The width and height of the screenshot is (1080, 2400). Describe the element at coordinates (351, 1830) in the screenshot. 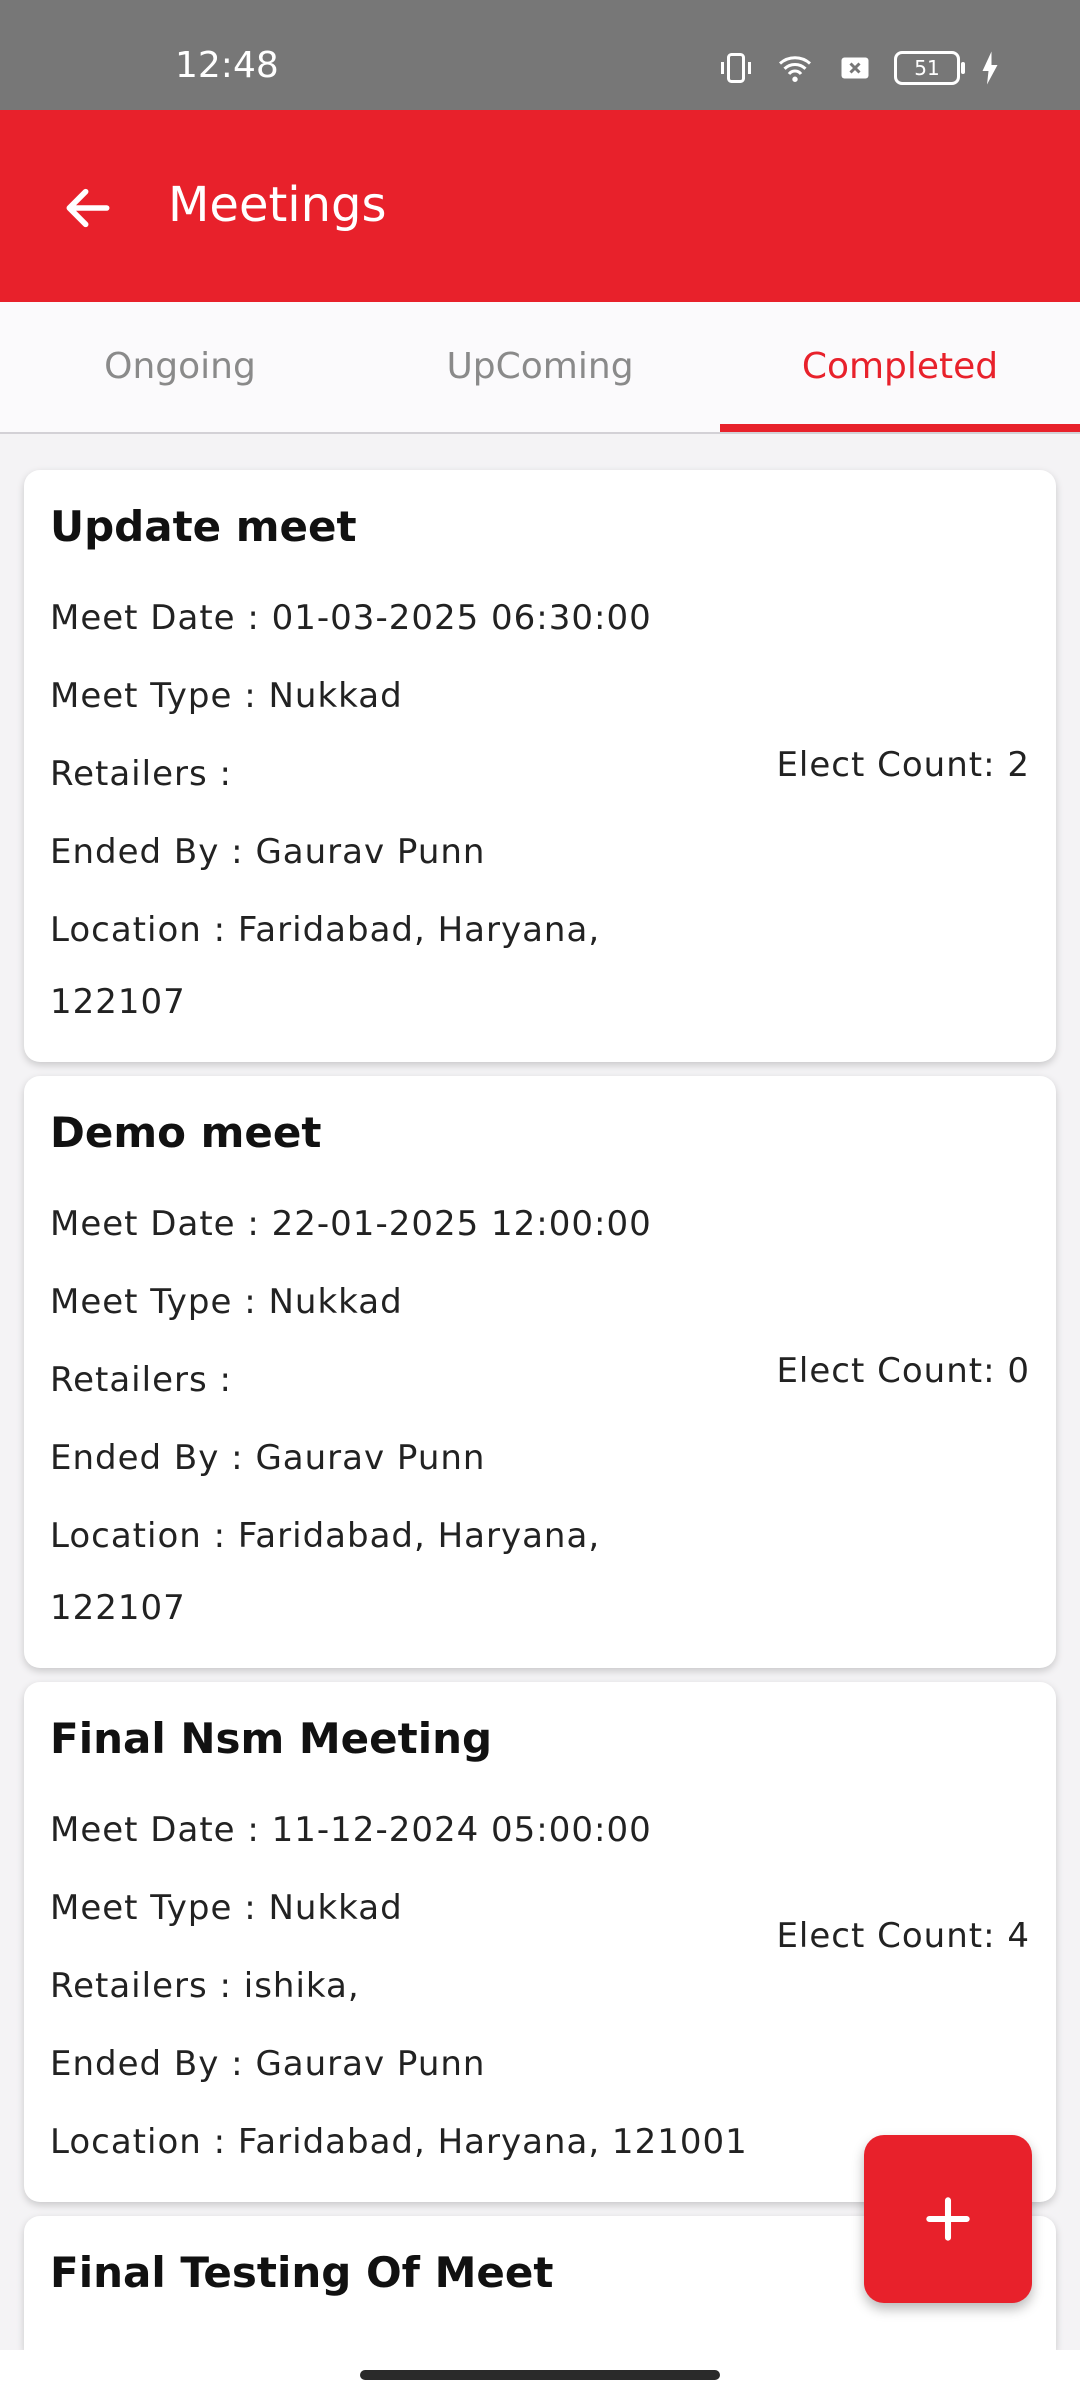

I see `meet-date: Meet Date : 11-12-2024 05:00:00` at that location.